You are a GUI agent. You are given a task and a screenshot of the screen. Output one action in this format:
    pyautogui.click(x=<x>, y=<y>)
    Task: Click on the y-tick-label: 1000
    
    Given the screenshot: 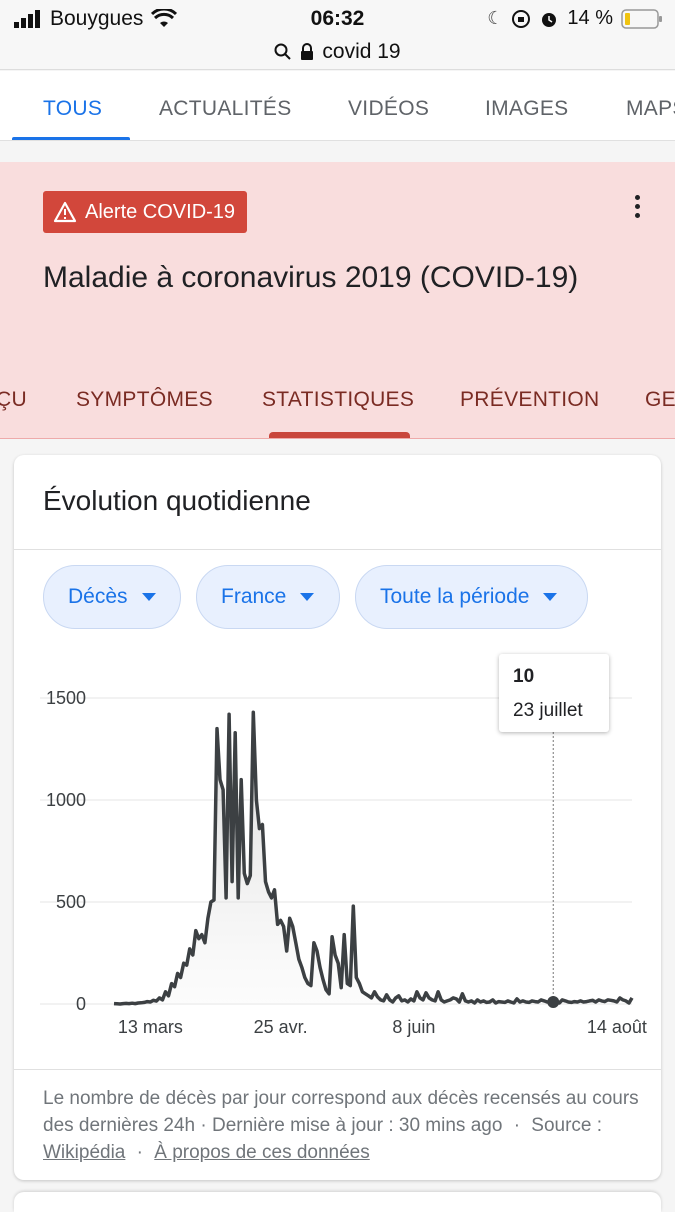 What is the action you would take?
    pyautogui.click(x=66, y=800)
    